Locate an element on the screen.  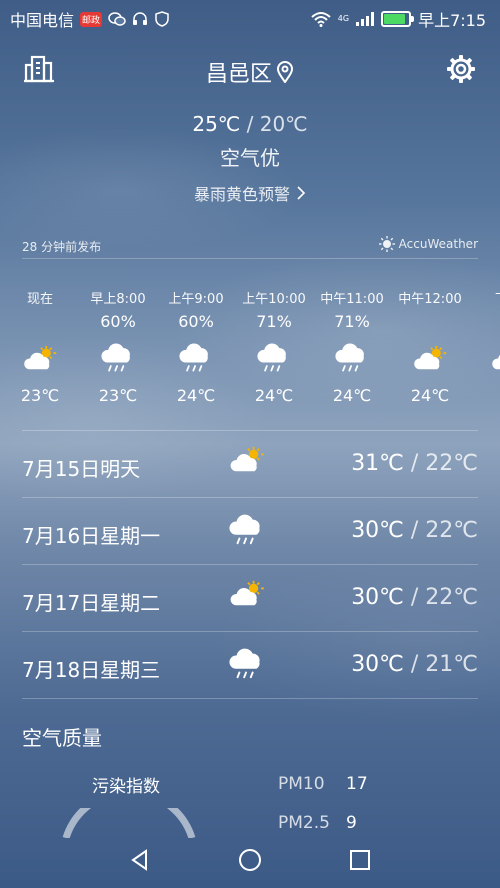
day-label: 7月18日星期三 is located at coordinates (91, 670).